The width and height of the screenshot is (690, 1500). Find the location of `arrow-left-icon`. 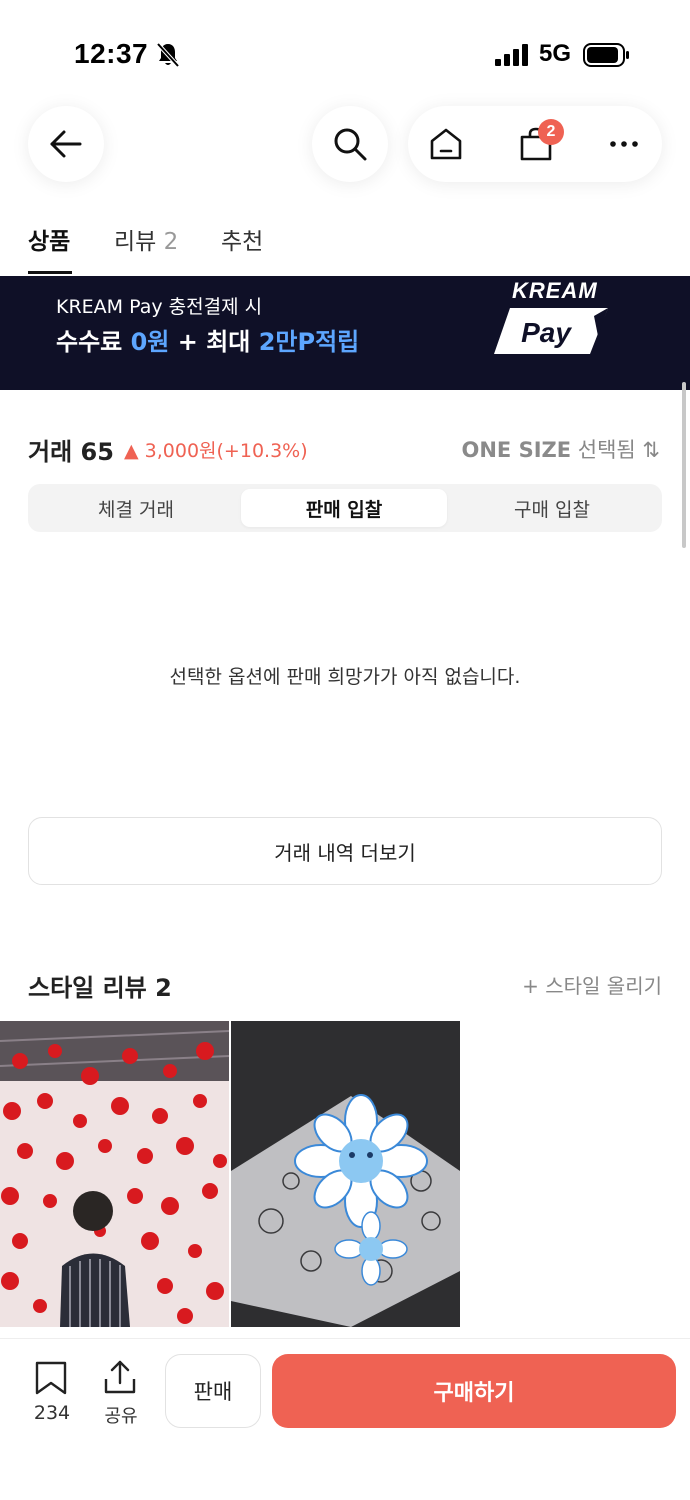

arrow-left-icon is located at coordinates (66, 144).